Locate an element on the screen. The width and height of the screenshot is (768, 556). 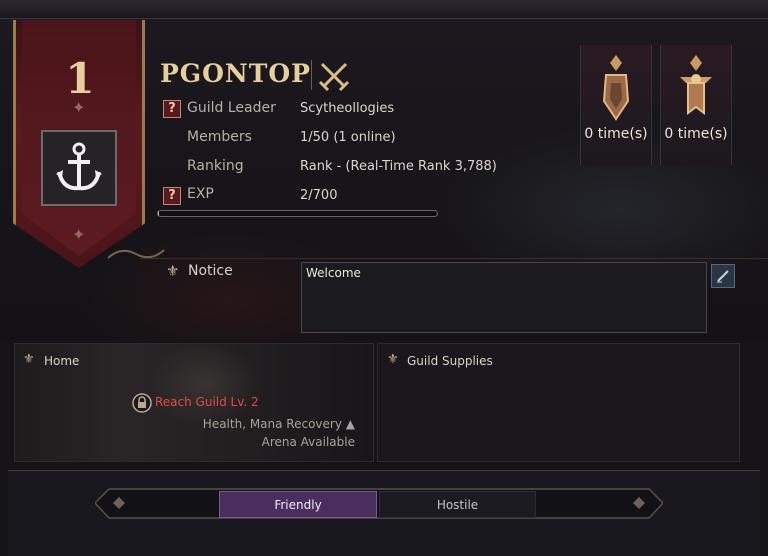
tab-friendly: Friendly is located at coordinates (298, 504).